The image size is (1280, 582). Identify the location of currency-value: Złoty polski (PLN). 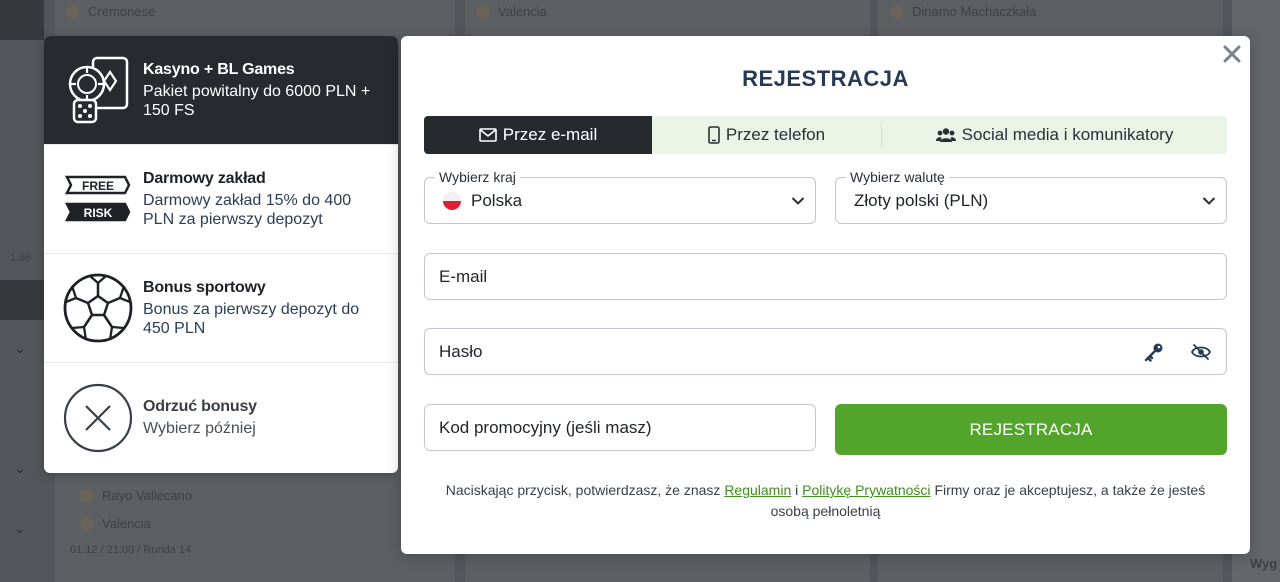
(921, 200).